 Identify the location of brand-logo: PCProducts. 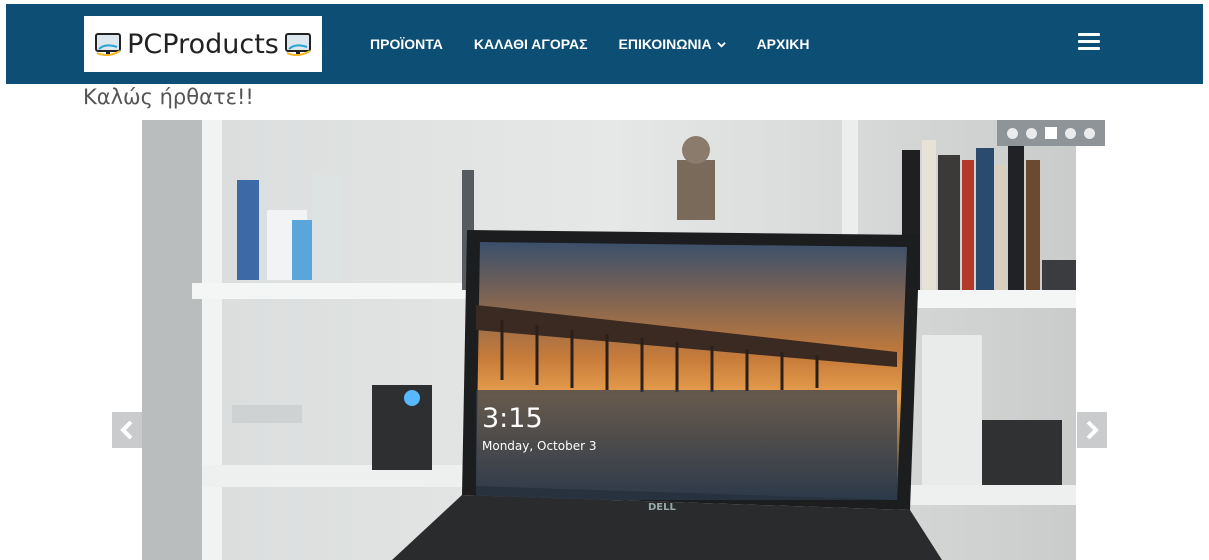
(203, 44).